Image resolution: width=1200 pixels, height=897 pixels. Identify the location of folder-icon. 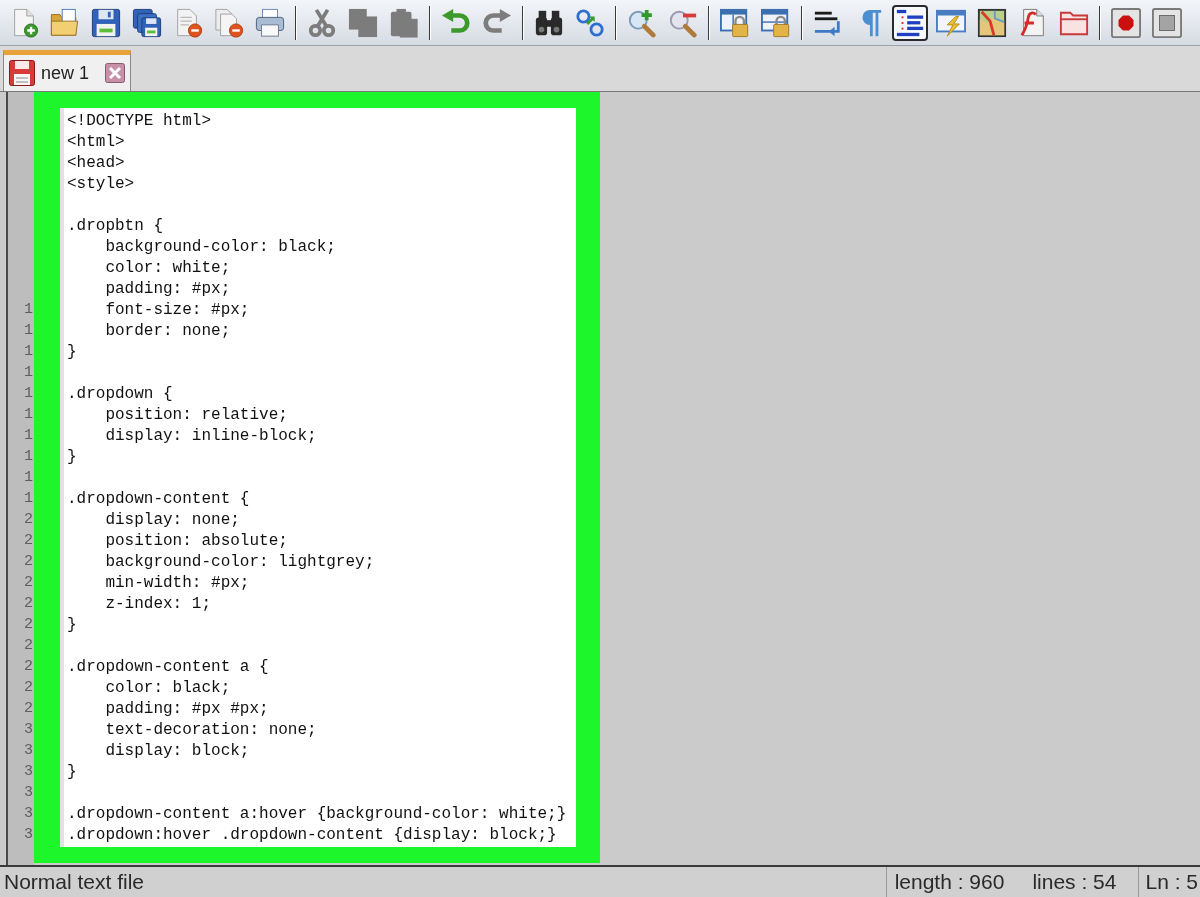
(65, 22).